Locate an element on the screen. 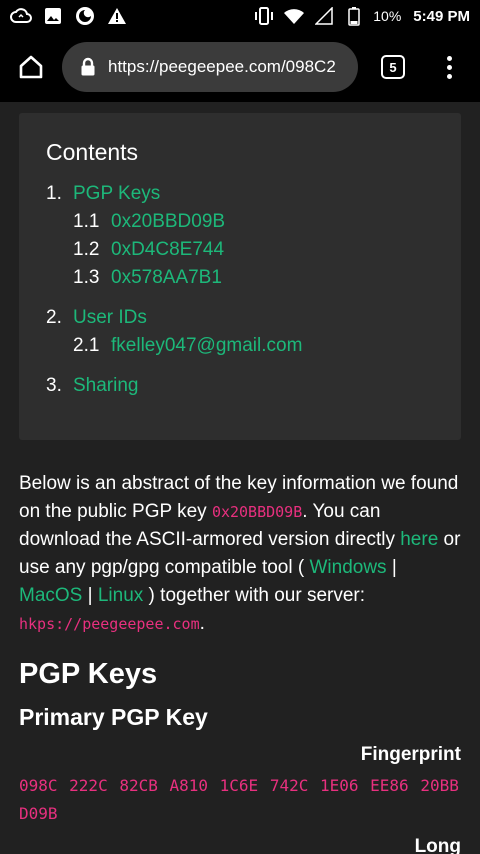 The height and width of the screenshot is (854, 480). abstract-text: ) together with our server: is located at coordinates (254, 595).